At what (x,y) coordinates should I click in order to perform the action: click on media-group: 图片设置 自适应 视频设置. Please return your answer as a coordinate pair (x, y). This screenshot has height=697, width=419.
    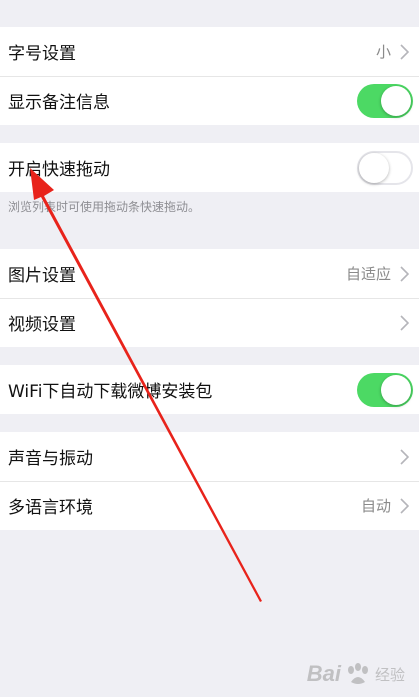
    Looking at the image, I should click on (209, 298).